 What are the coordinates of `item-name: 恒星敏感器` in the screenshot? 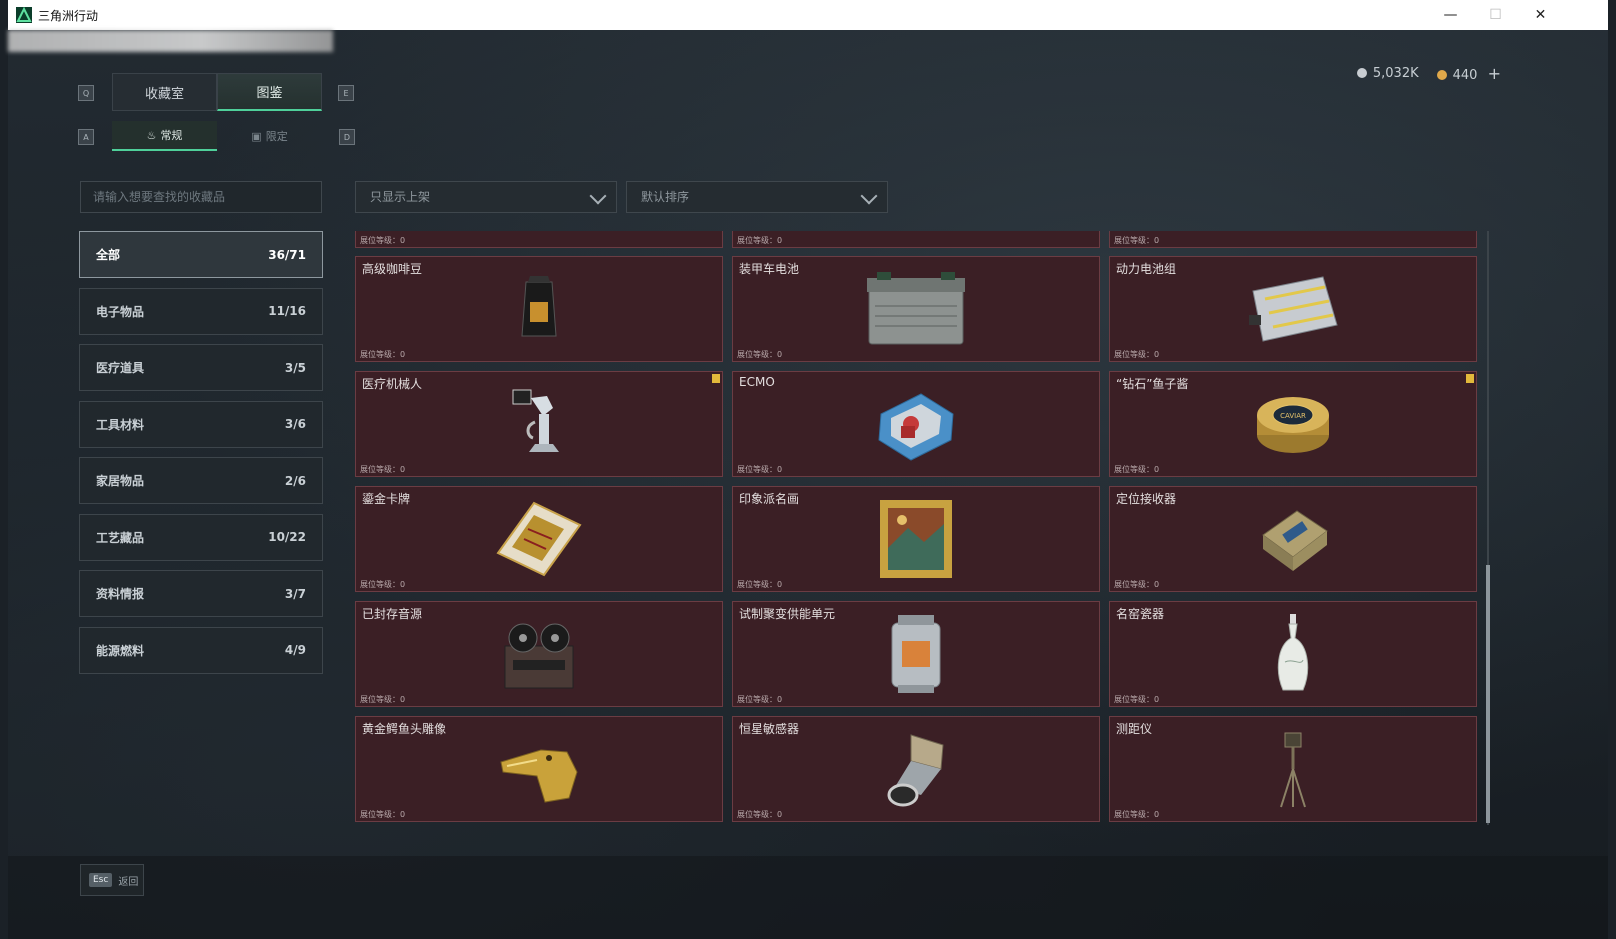 It's located at (769, 729).